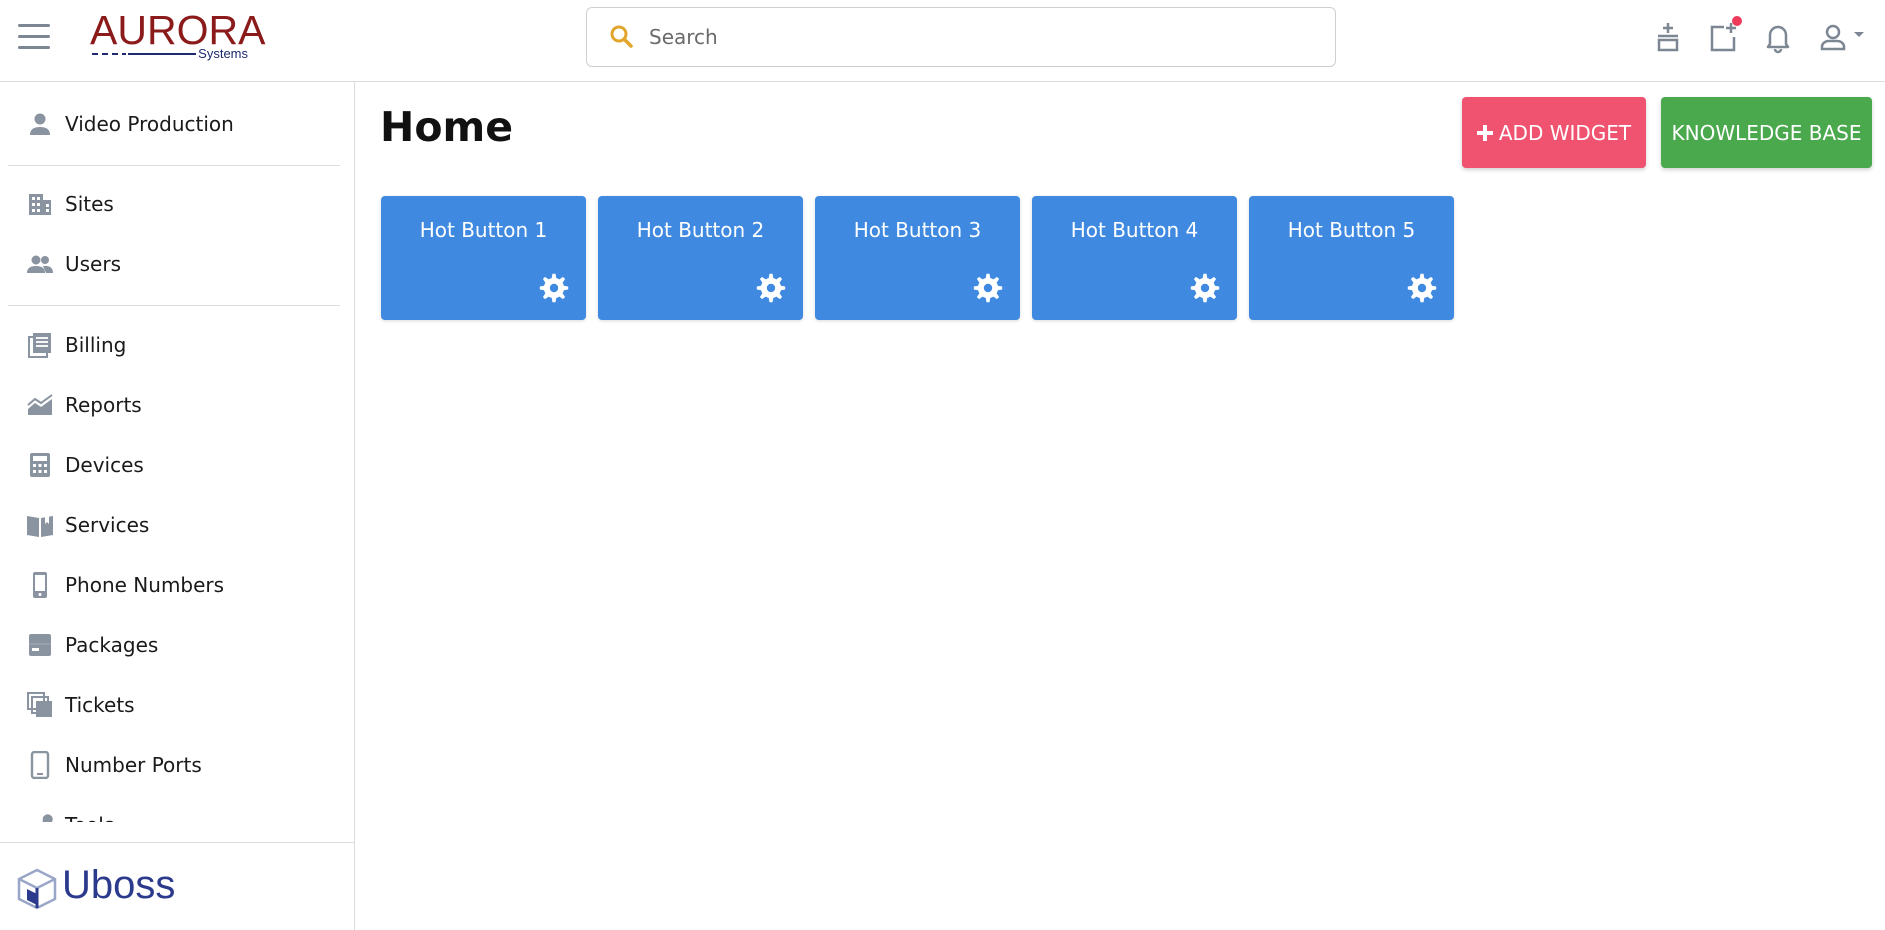 The image size is (1885, 930). I want to click on hot-button-label: Hot Button 1, so click(483, 230).